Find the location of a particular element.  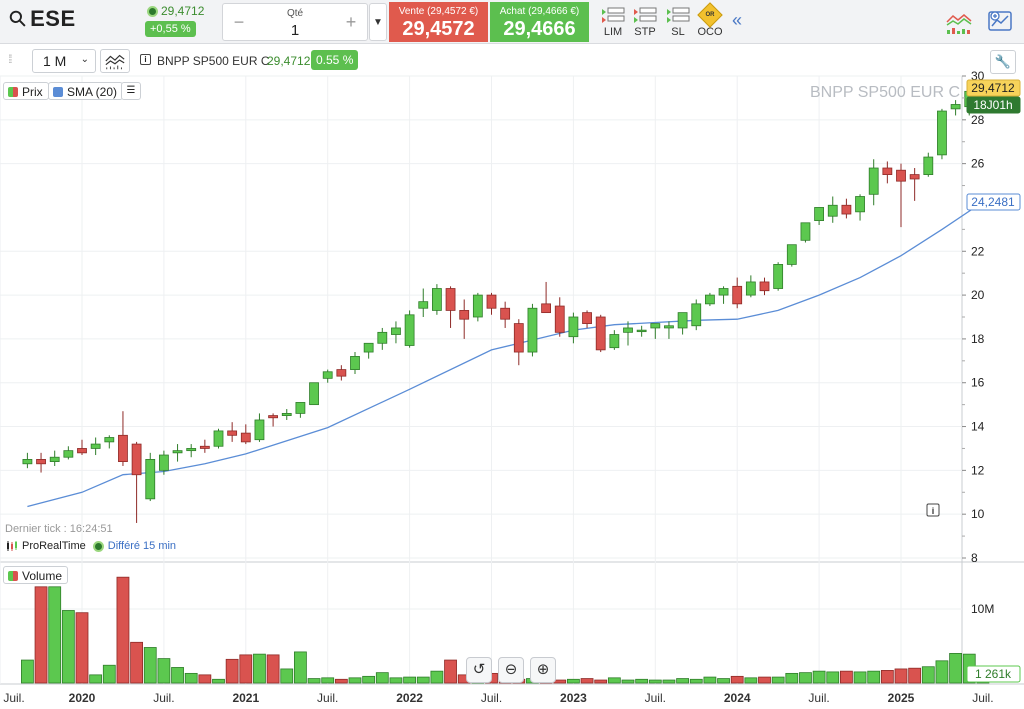

zoom-in-button: ⊕ is located at coordinates (543, 670).